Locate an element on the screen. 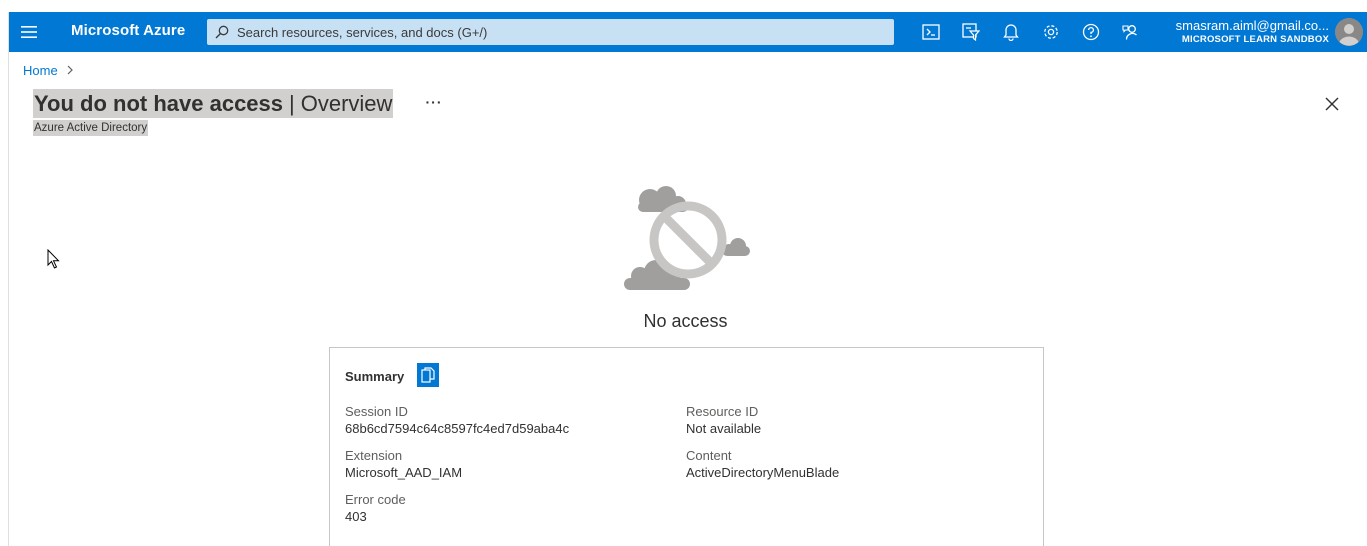 This screenshot has width=1367, height=546. resource-id-value: Not available is located at coordinates (724, 428).